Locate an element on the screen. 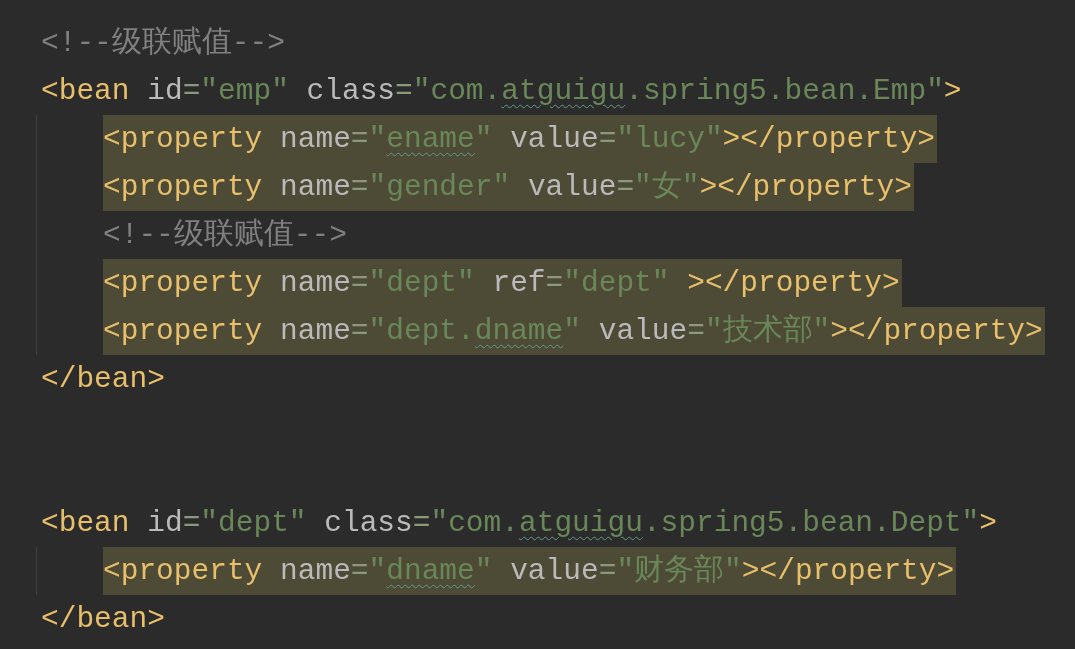 This screenshot has height=649, width=1075. code-line: <bean id="dept" class="com.atguigu.spring5.bean.Dept"> is located at coordinates (519, 523).